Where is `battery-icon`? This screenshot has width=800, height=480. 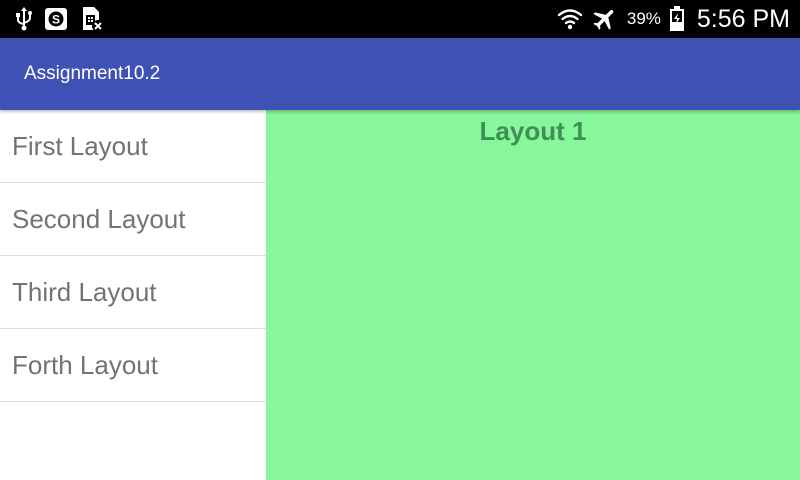
battery-icon is located at coordinates (677, 19).